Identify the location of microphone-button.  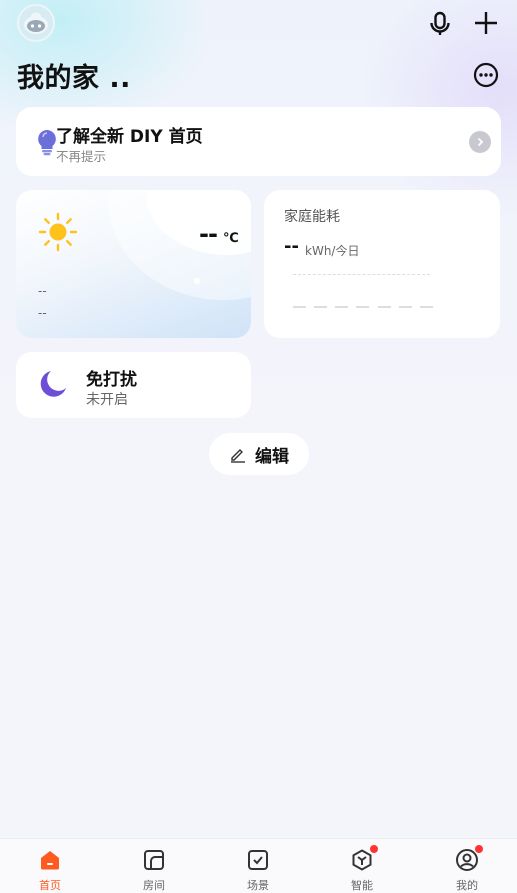
(440, 24).